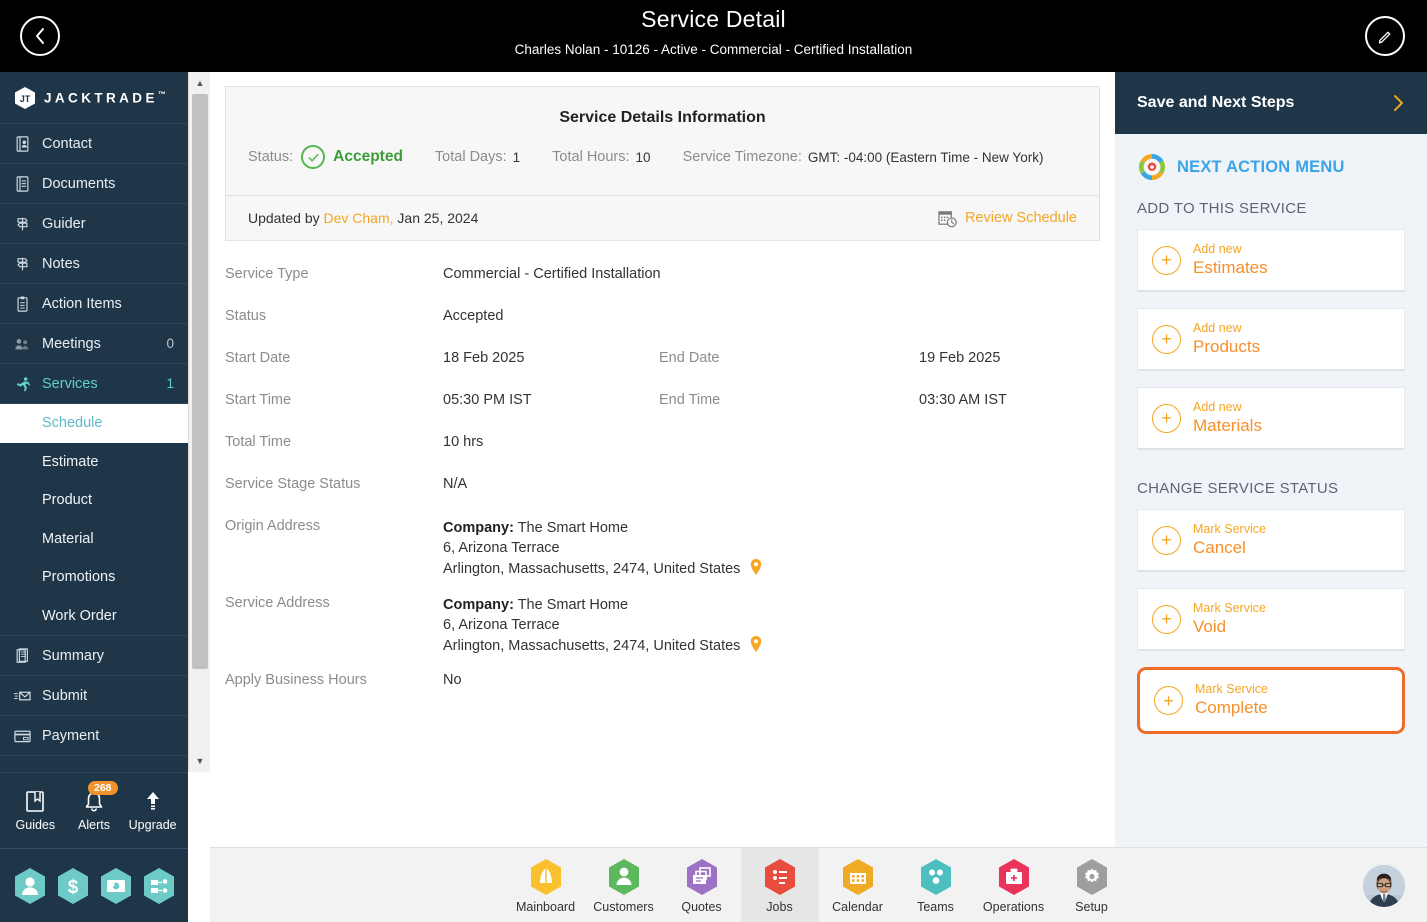  Describe the element at coordinates (153, 811) in the screenshot. I see `upgrade-button: Upgrade` at that location.